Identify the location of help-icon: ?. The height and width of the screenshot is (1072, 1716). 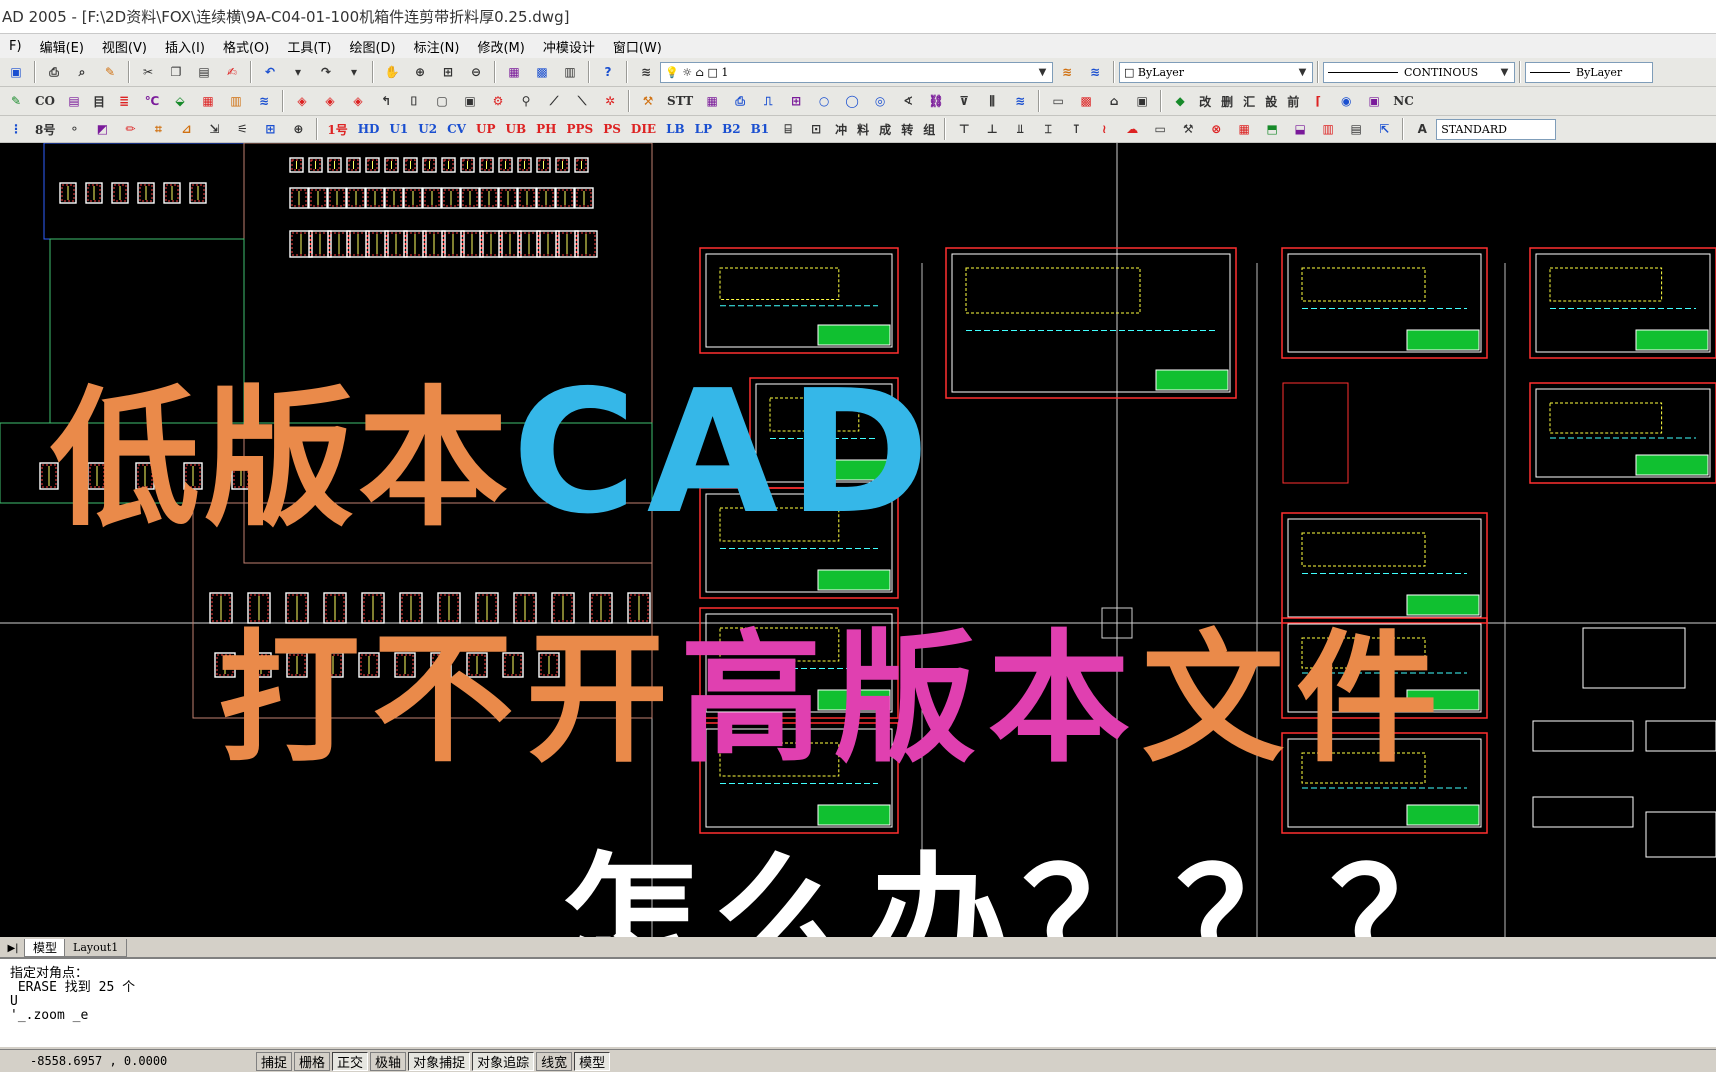
(608, 72).